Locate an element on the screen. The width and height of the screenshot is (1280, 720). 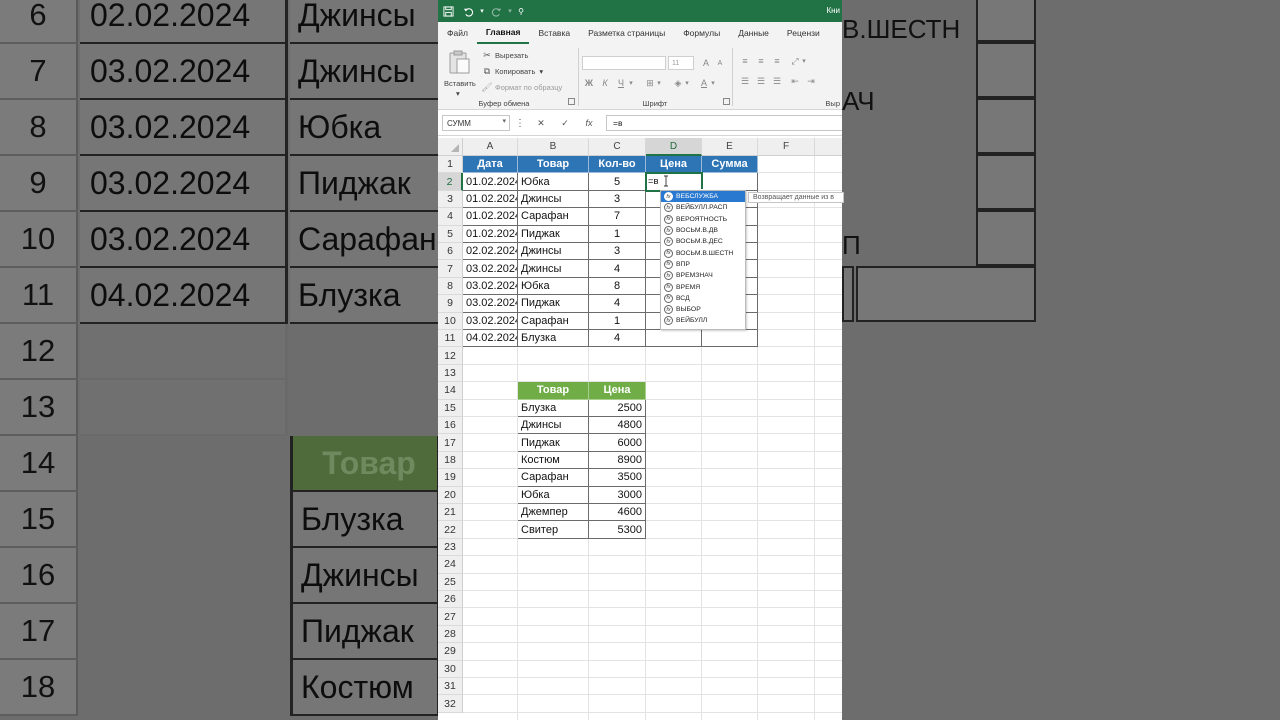
autocomplete-item: fx ВОСЬМ.В.ДВ is located at coordinates (703, 230).